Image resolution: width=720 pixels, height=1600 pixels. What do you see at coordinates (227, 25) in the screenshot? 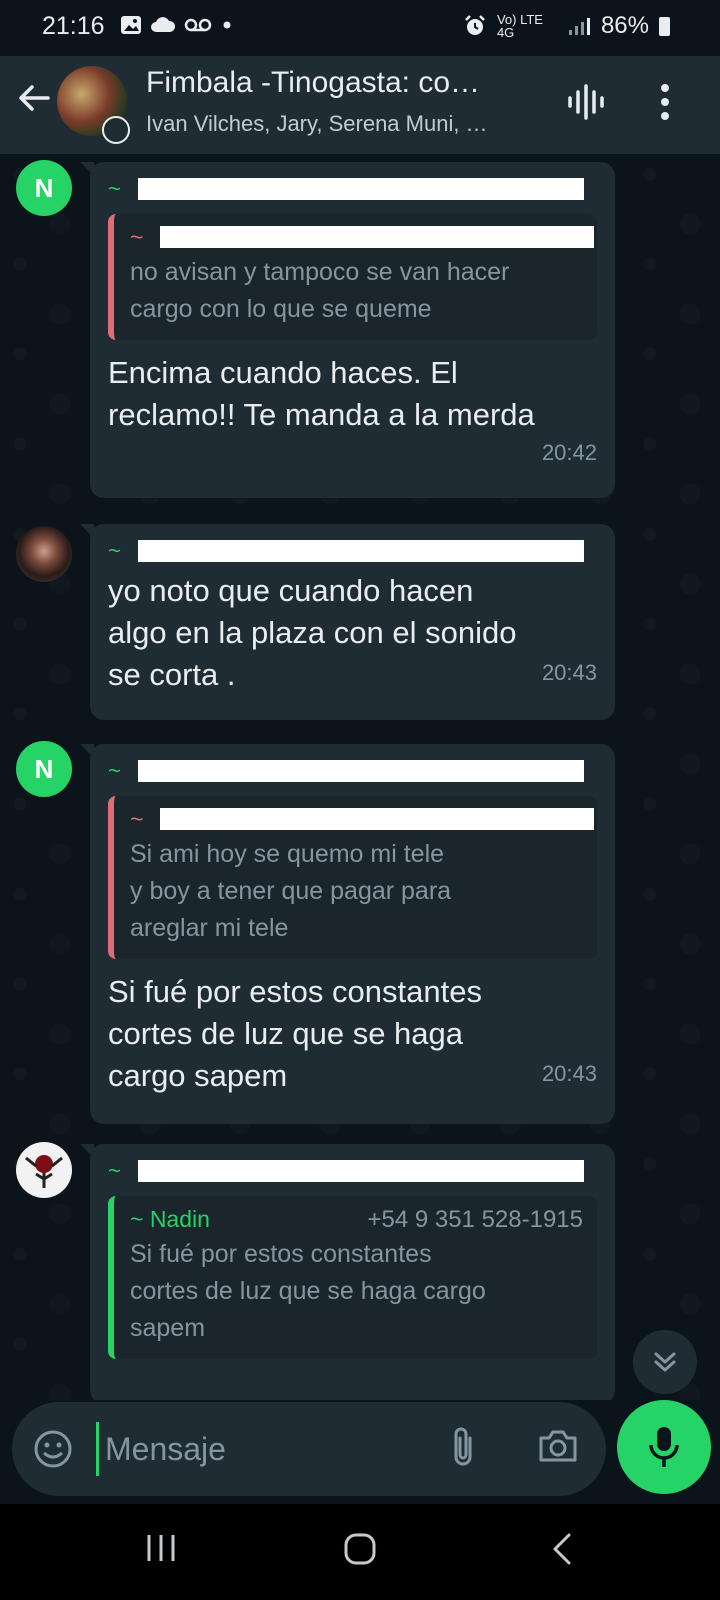
I see `dot-icon` at bounding box center [227, 25].